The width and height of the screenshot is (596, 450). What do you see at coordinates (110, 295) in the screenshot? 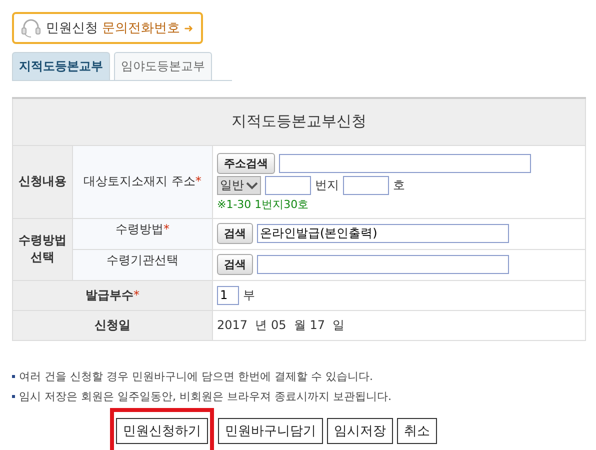
I see `field-label: 발급부수` at bounding box center [110, 295].